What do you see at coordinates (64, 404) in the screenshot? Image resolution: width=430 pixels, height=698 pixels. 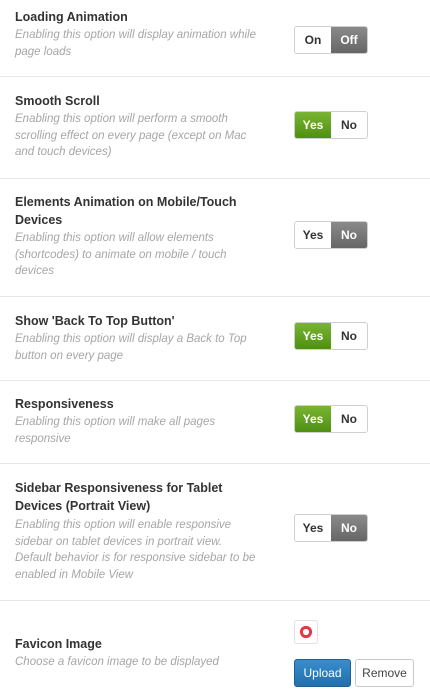 I see `setting-title: Responsiveness` at bounding box center [64, 404].